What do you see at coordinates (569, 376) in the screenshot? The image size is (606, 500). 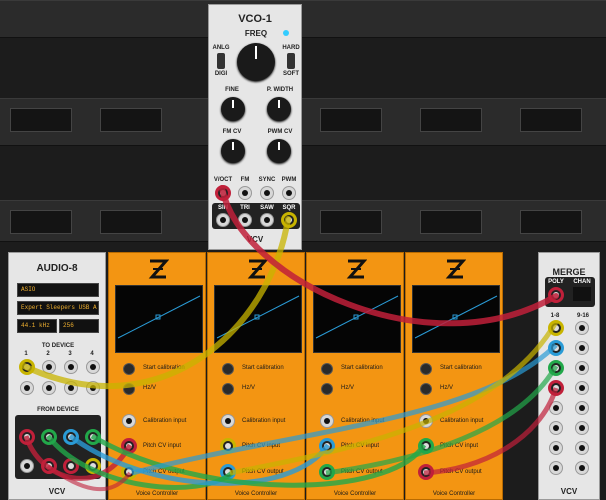 I see `merge-module: MERGE POLY CHAN 1-8 9-16 VCV` at bounding box center [569, 376].